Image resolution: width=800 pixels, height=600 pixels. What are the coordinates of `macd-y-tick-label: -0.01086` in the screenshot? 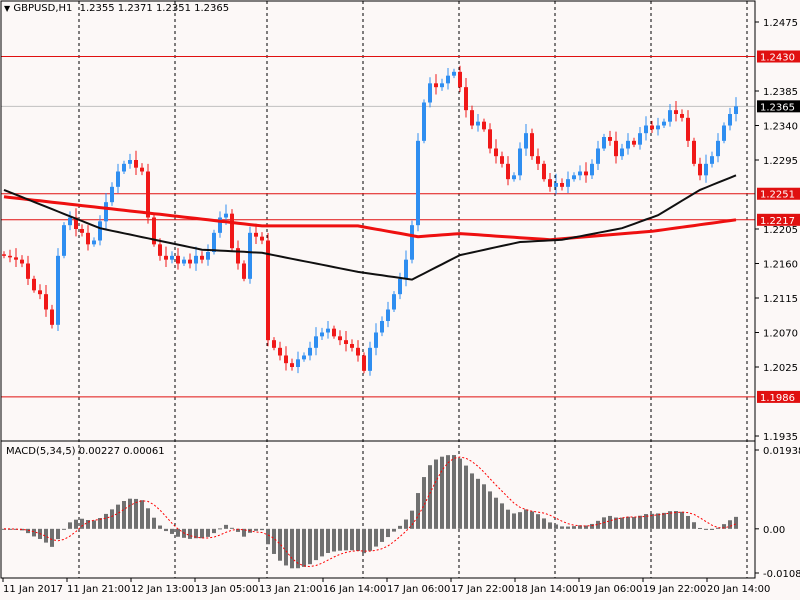 It's located at (781, 574).